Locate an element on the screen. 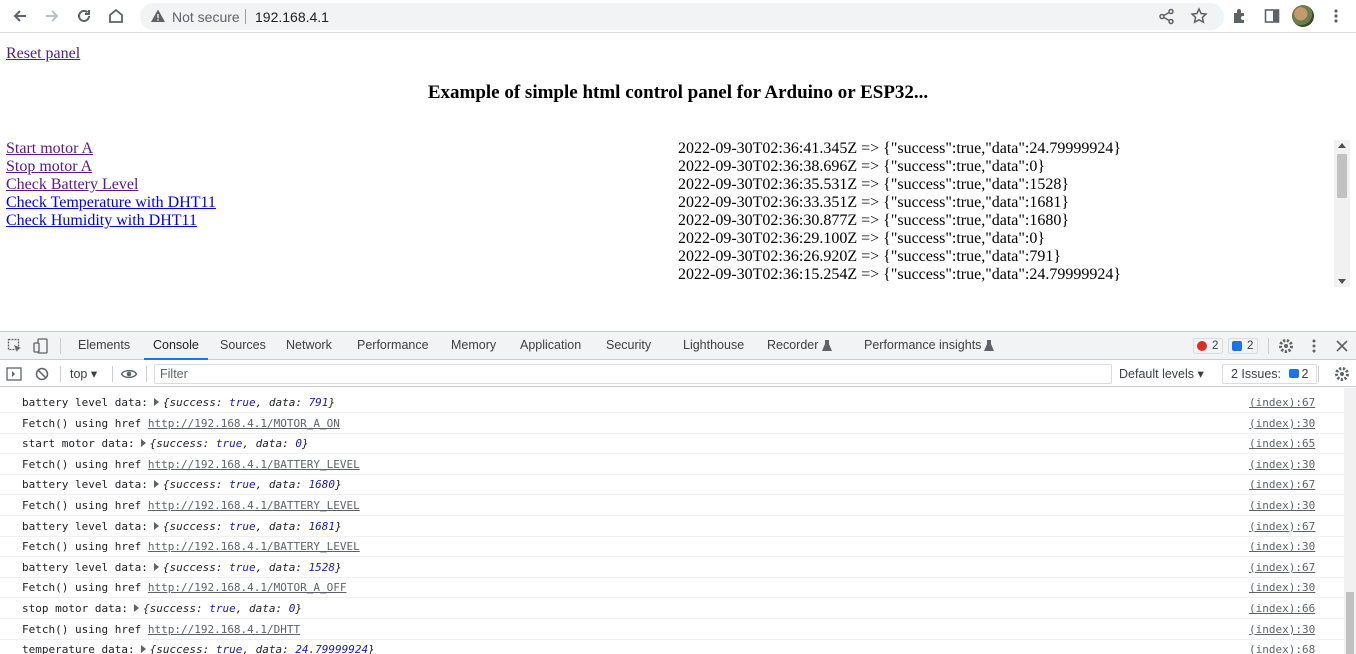  filter-input: Filter is located at coordinates (633, 374).